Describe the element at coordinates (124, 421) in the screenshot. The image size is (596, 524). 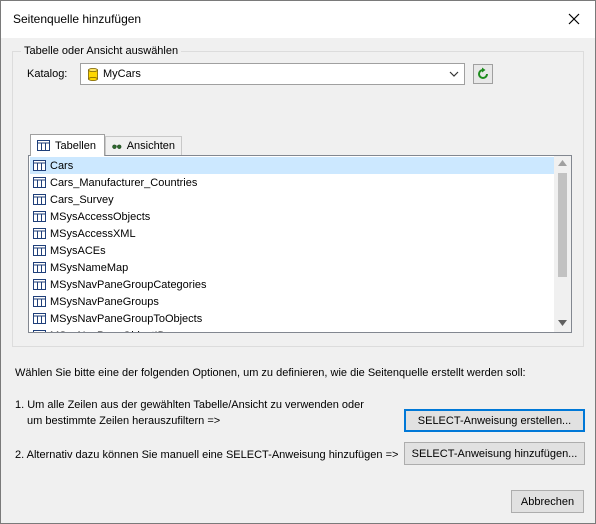
I see `option1-text-line2: um bestimmte Zeilen herauszufiltern =>` at that location.